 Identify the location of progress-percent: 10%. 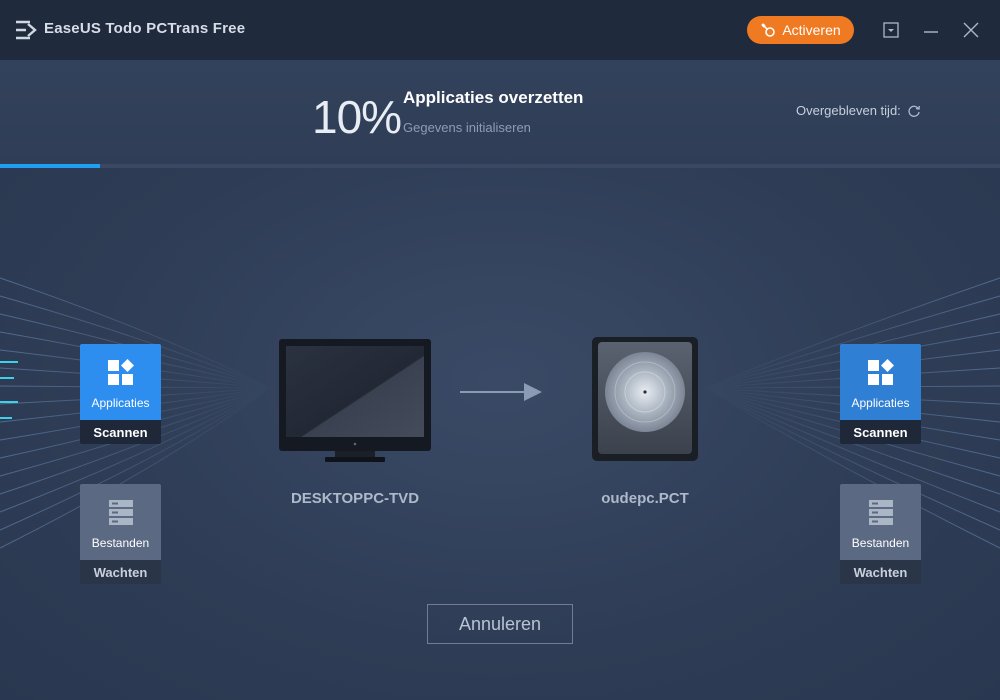
(357, 117).